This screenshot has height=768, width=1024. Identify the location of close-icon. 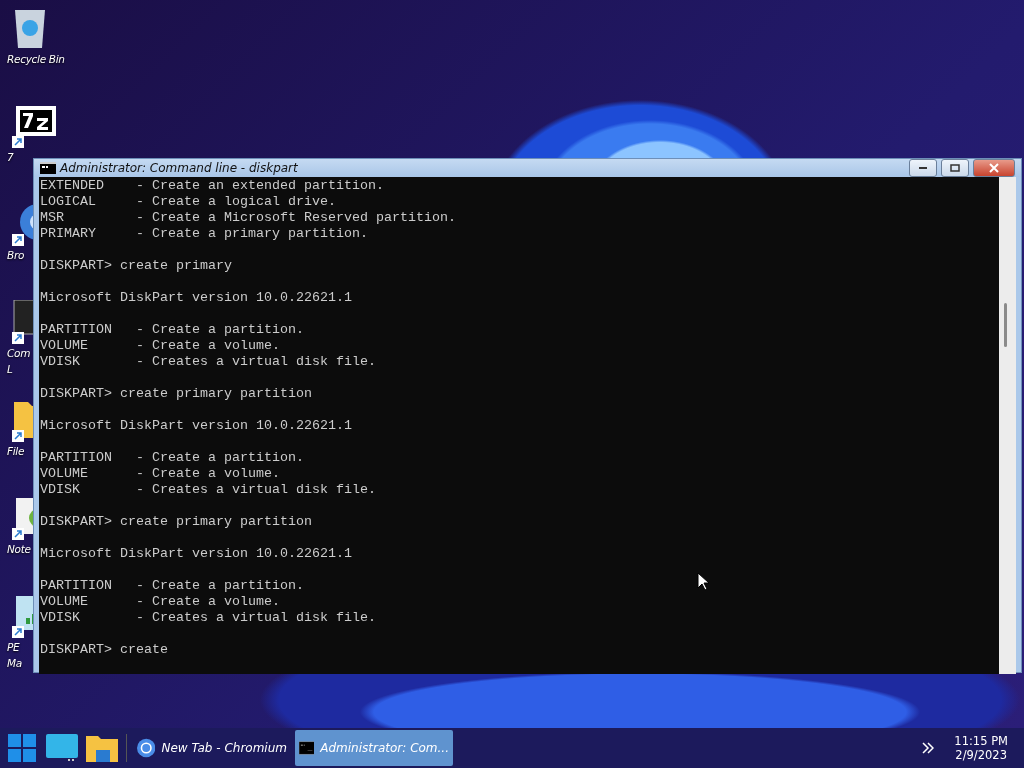
(994, 168).